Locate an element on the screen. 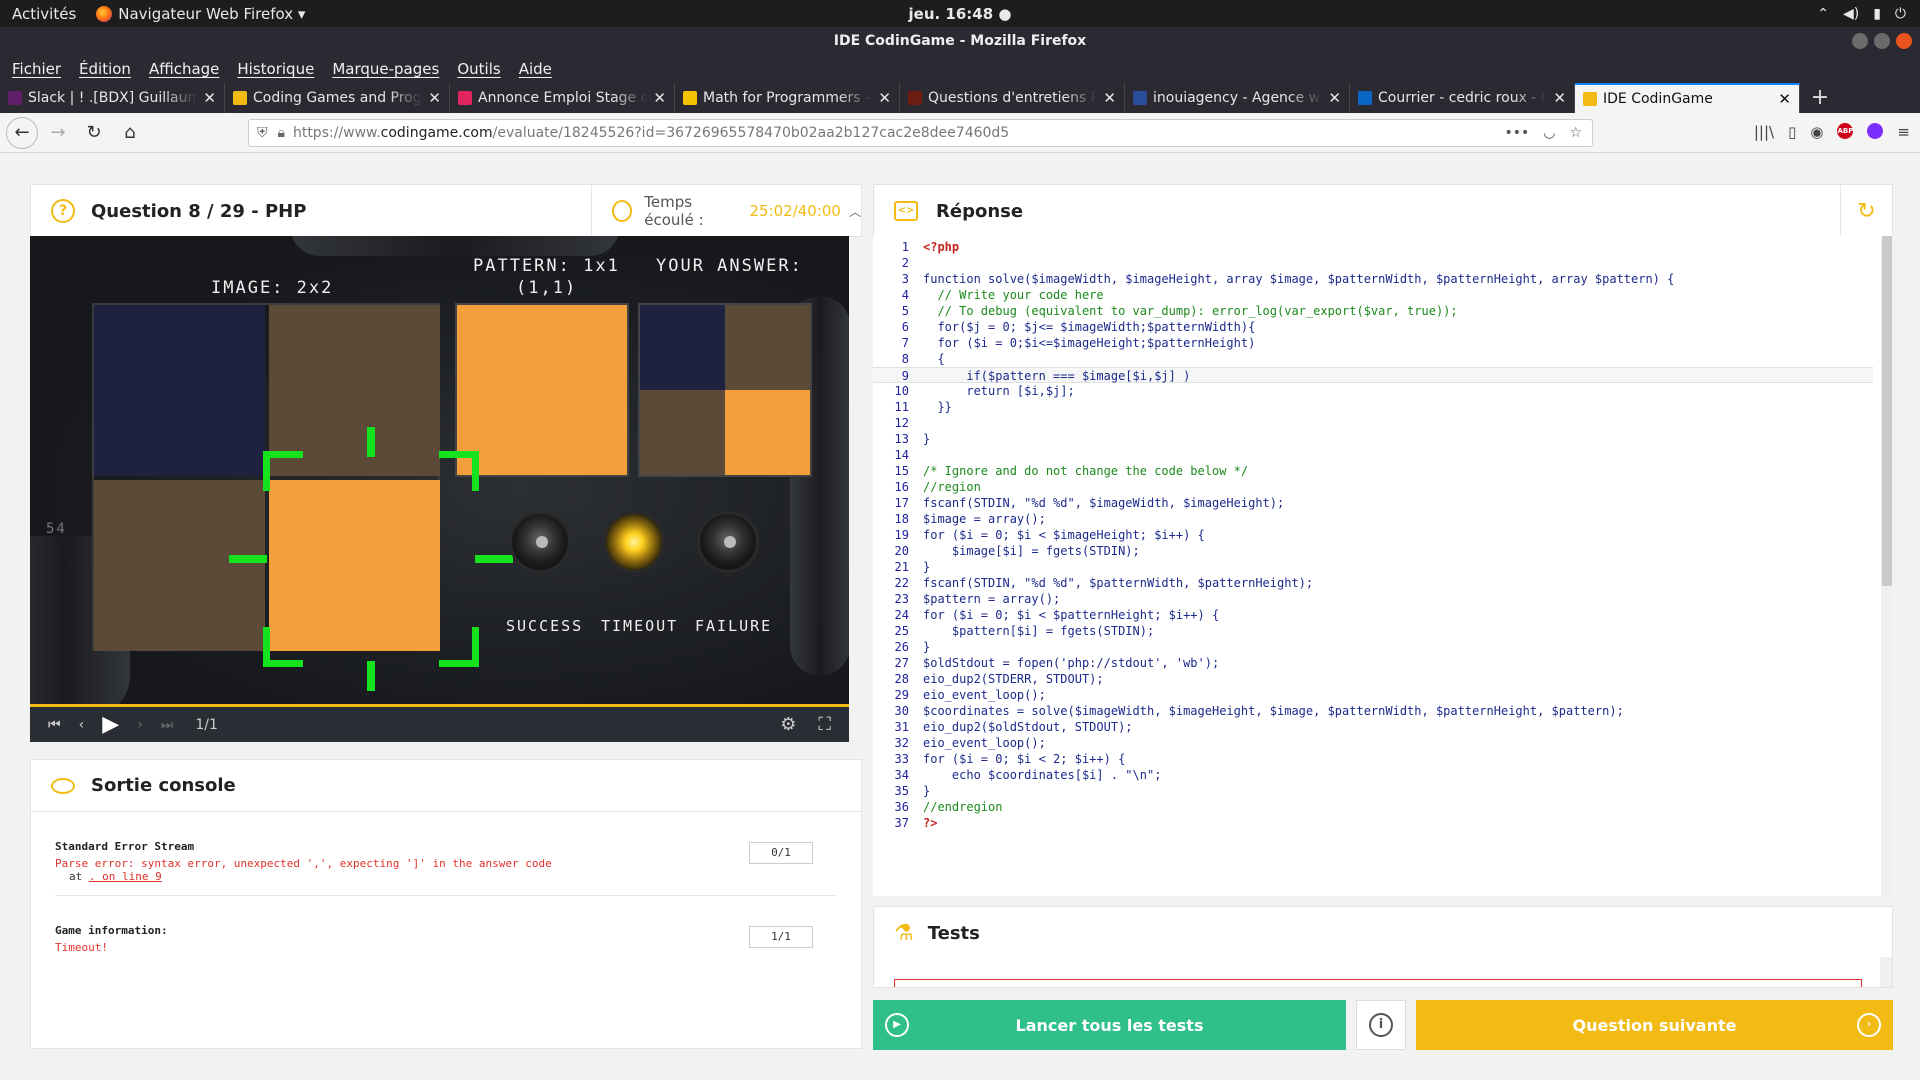  tests-scrollbar is located at coordinates (1886, 972).